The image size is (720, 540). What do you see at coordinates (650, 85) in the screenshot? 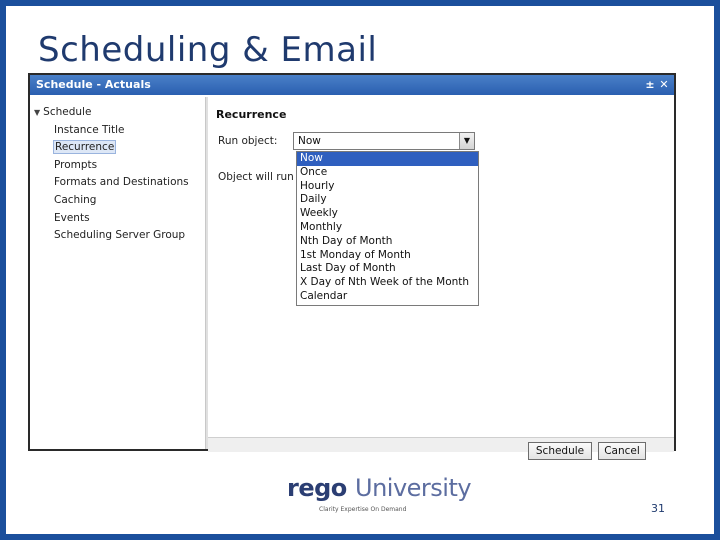
I see `minimize-icon: ±` at bounding box center [650, 85].